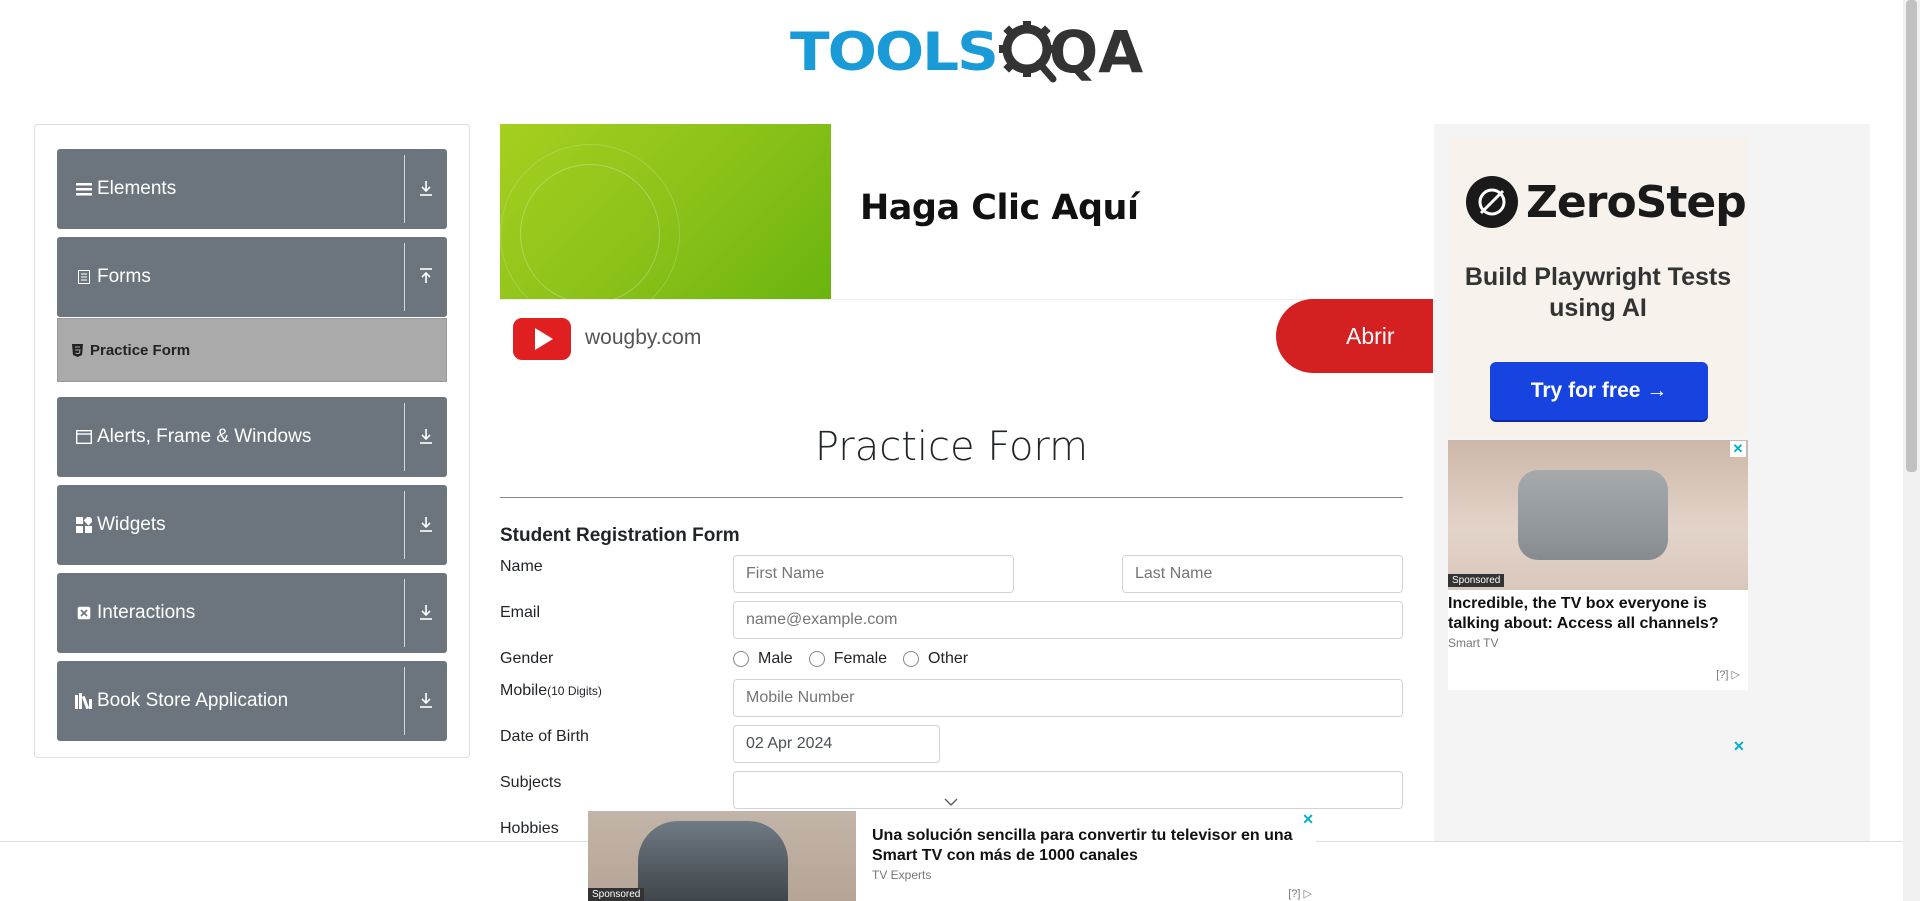  Describe the element at coordinates (146, 612) in the screenshot. I see `sidebar-group-label: Interactions` at that location.